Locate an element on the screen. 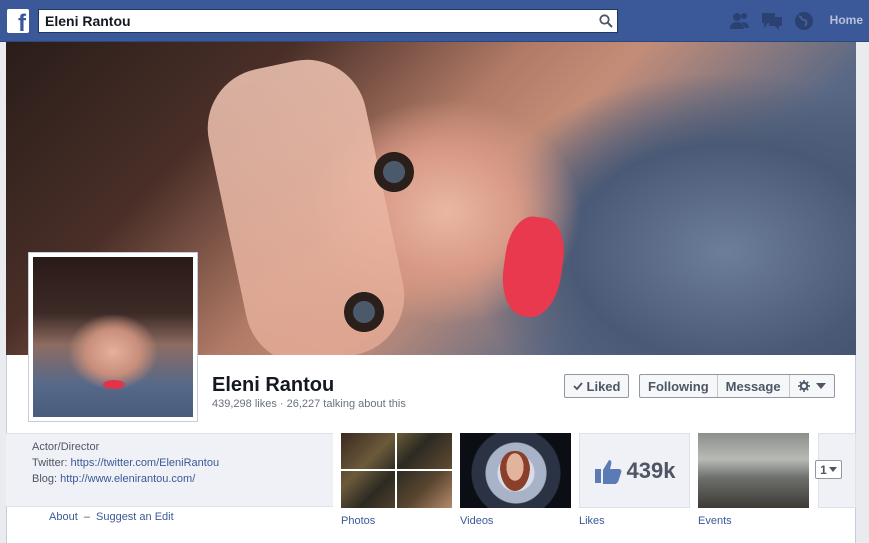 Image resolution: width=869 pixels, height=543 pixels. videos-tile is located at coordinates (515, 470).